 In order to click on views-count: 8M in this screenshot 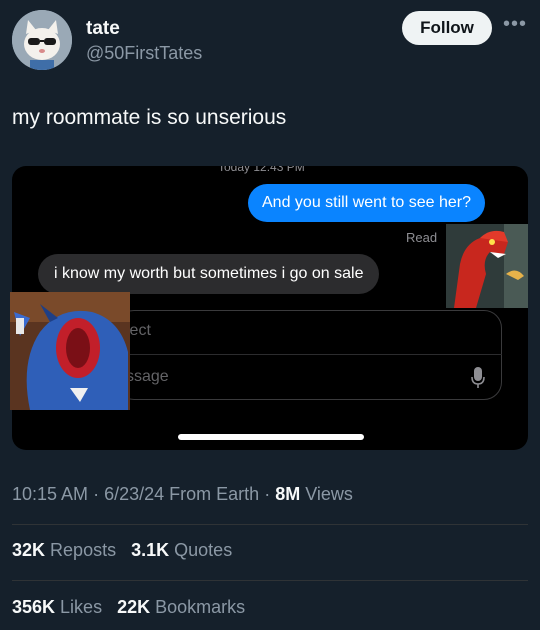, I will do `click(288, 494)`.